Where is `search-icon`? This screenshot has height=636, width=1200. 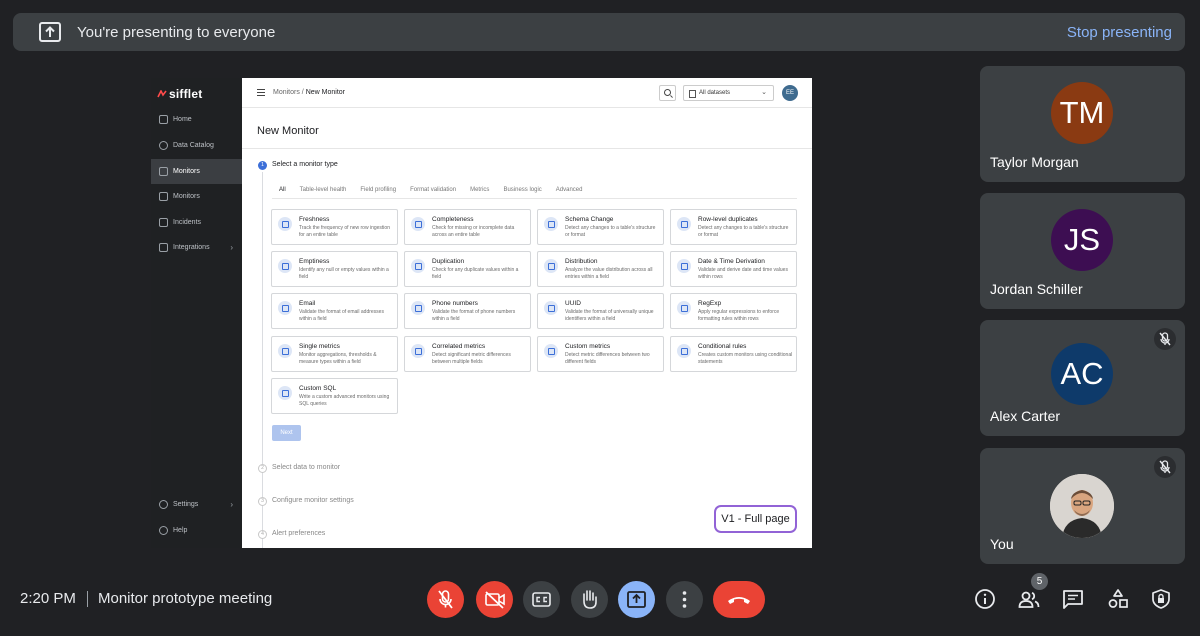
search-icon is located at coordinates (163, 145).